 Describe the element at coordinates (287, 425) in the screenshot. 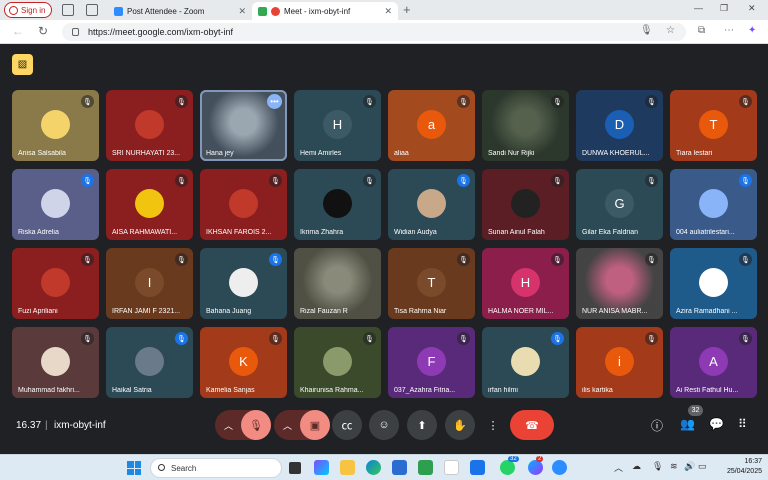

I see `camera-options-chevron-icon: ︿` at that location.